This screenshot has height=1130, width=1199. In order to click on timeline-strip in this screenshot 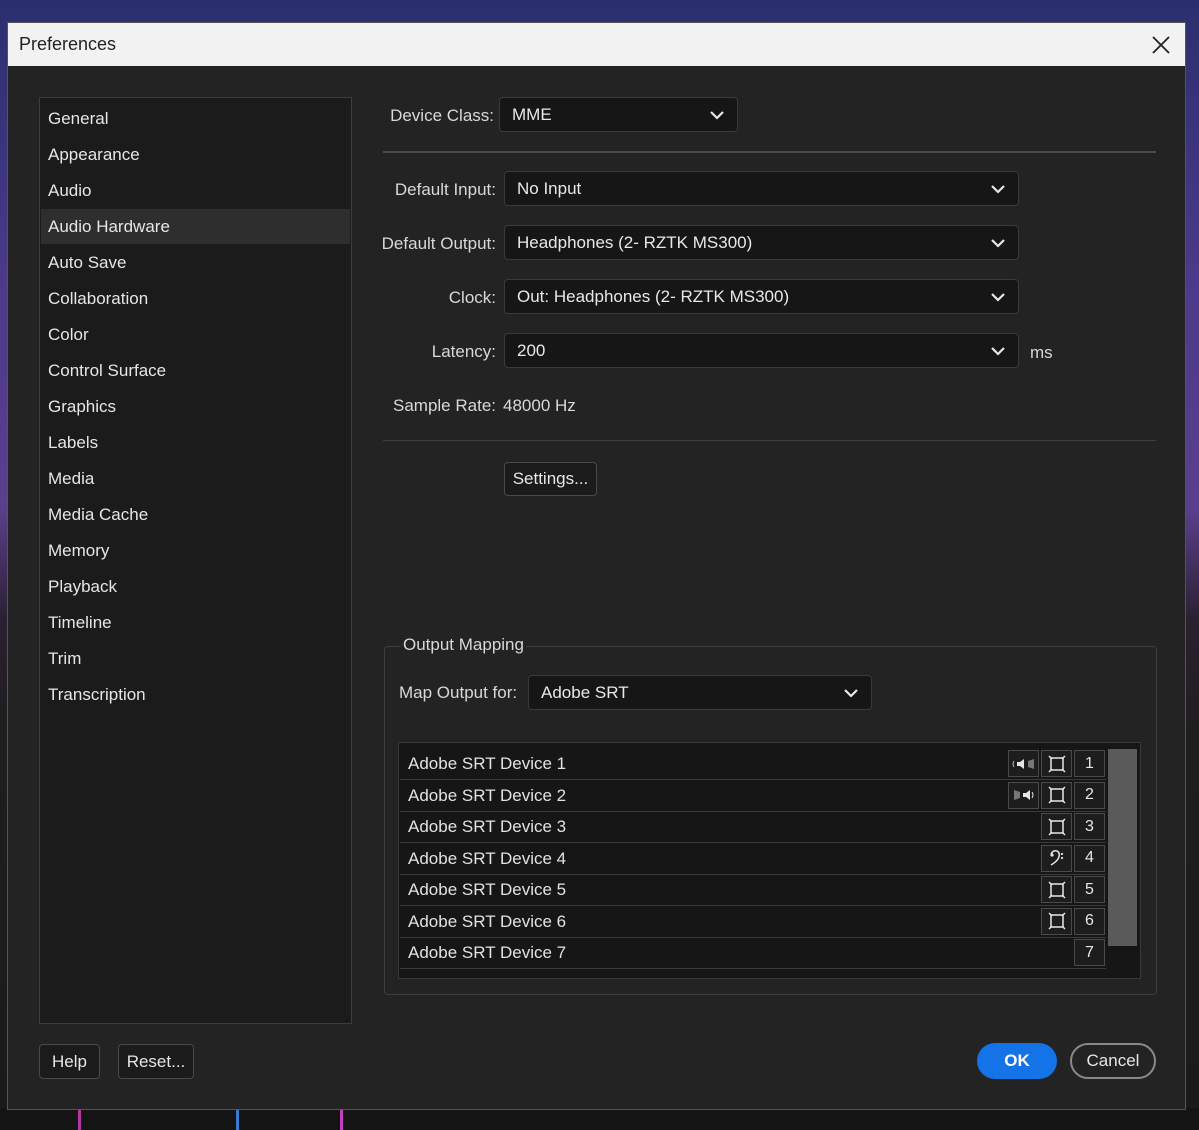, I will do `click(599, 1119)`.